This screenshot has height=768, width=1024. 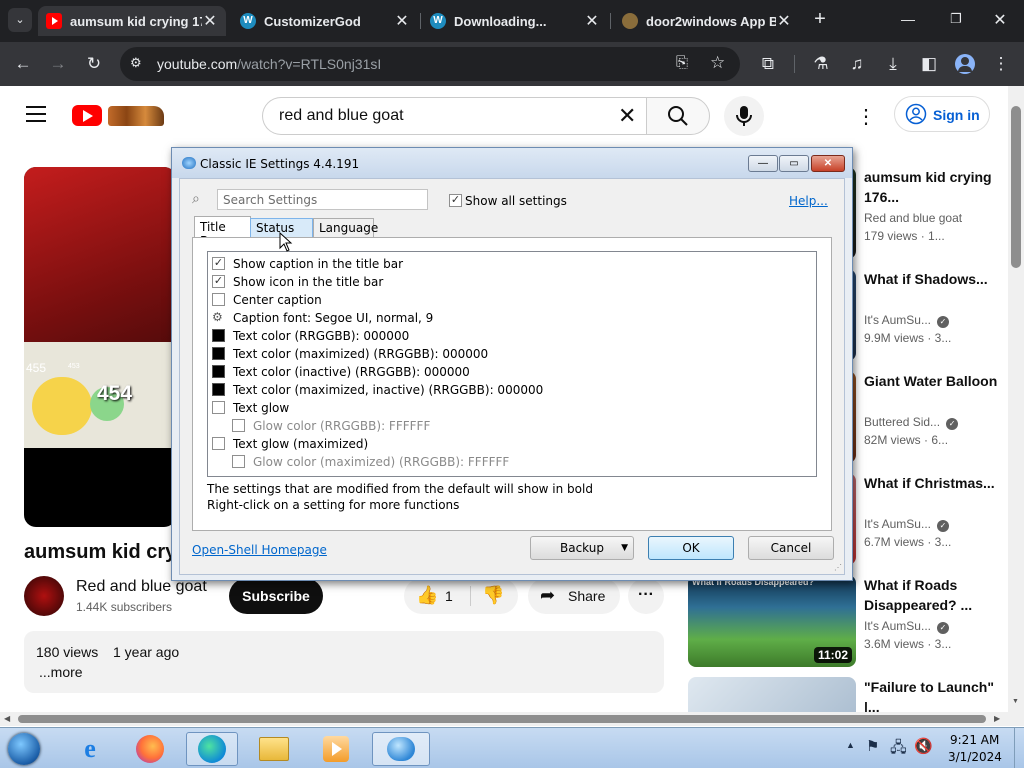 I want to click on browser-tab-youtube: aumsum kid crying 17 ✕, so click(x=132, y=21).